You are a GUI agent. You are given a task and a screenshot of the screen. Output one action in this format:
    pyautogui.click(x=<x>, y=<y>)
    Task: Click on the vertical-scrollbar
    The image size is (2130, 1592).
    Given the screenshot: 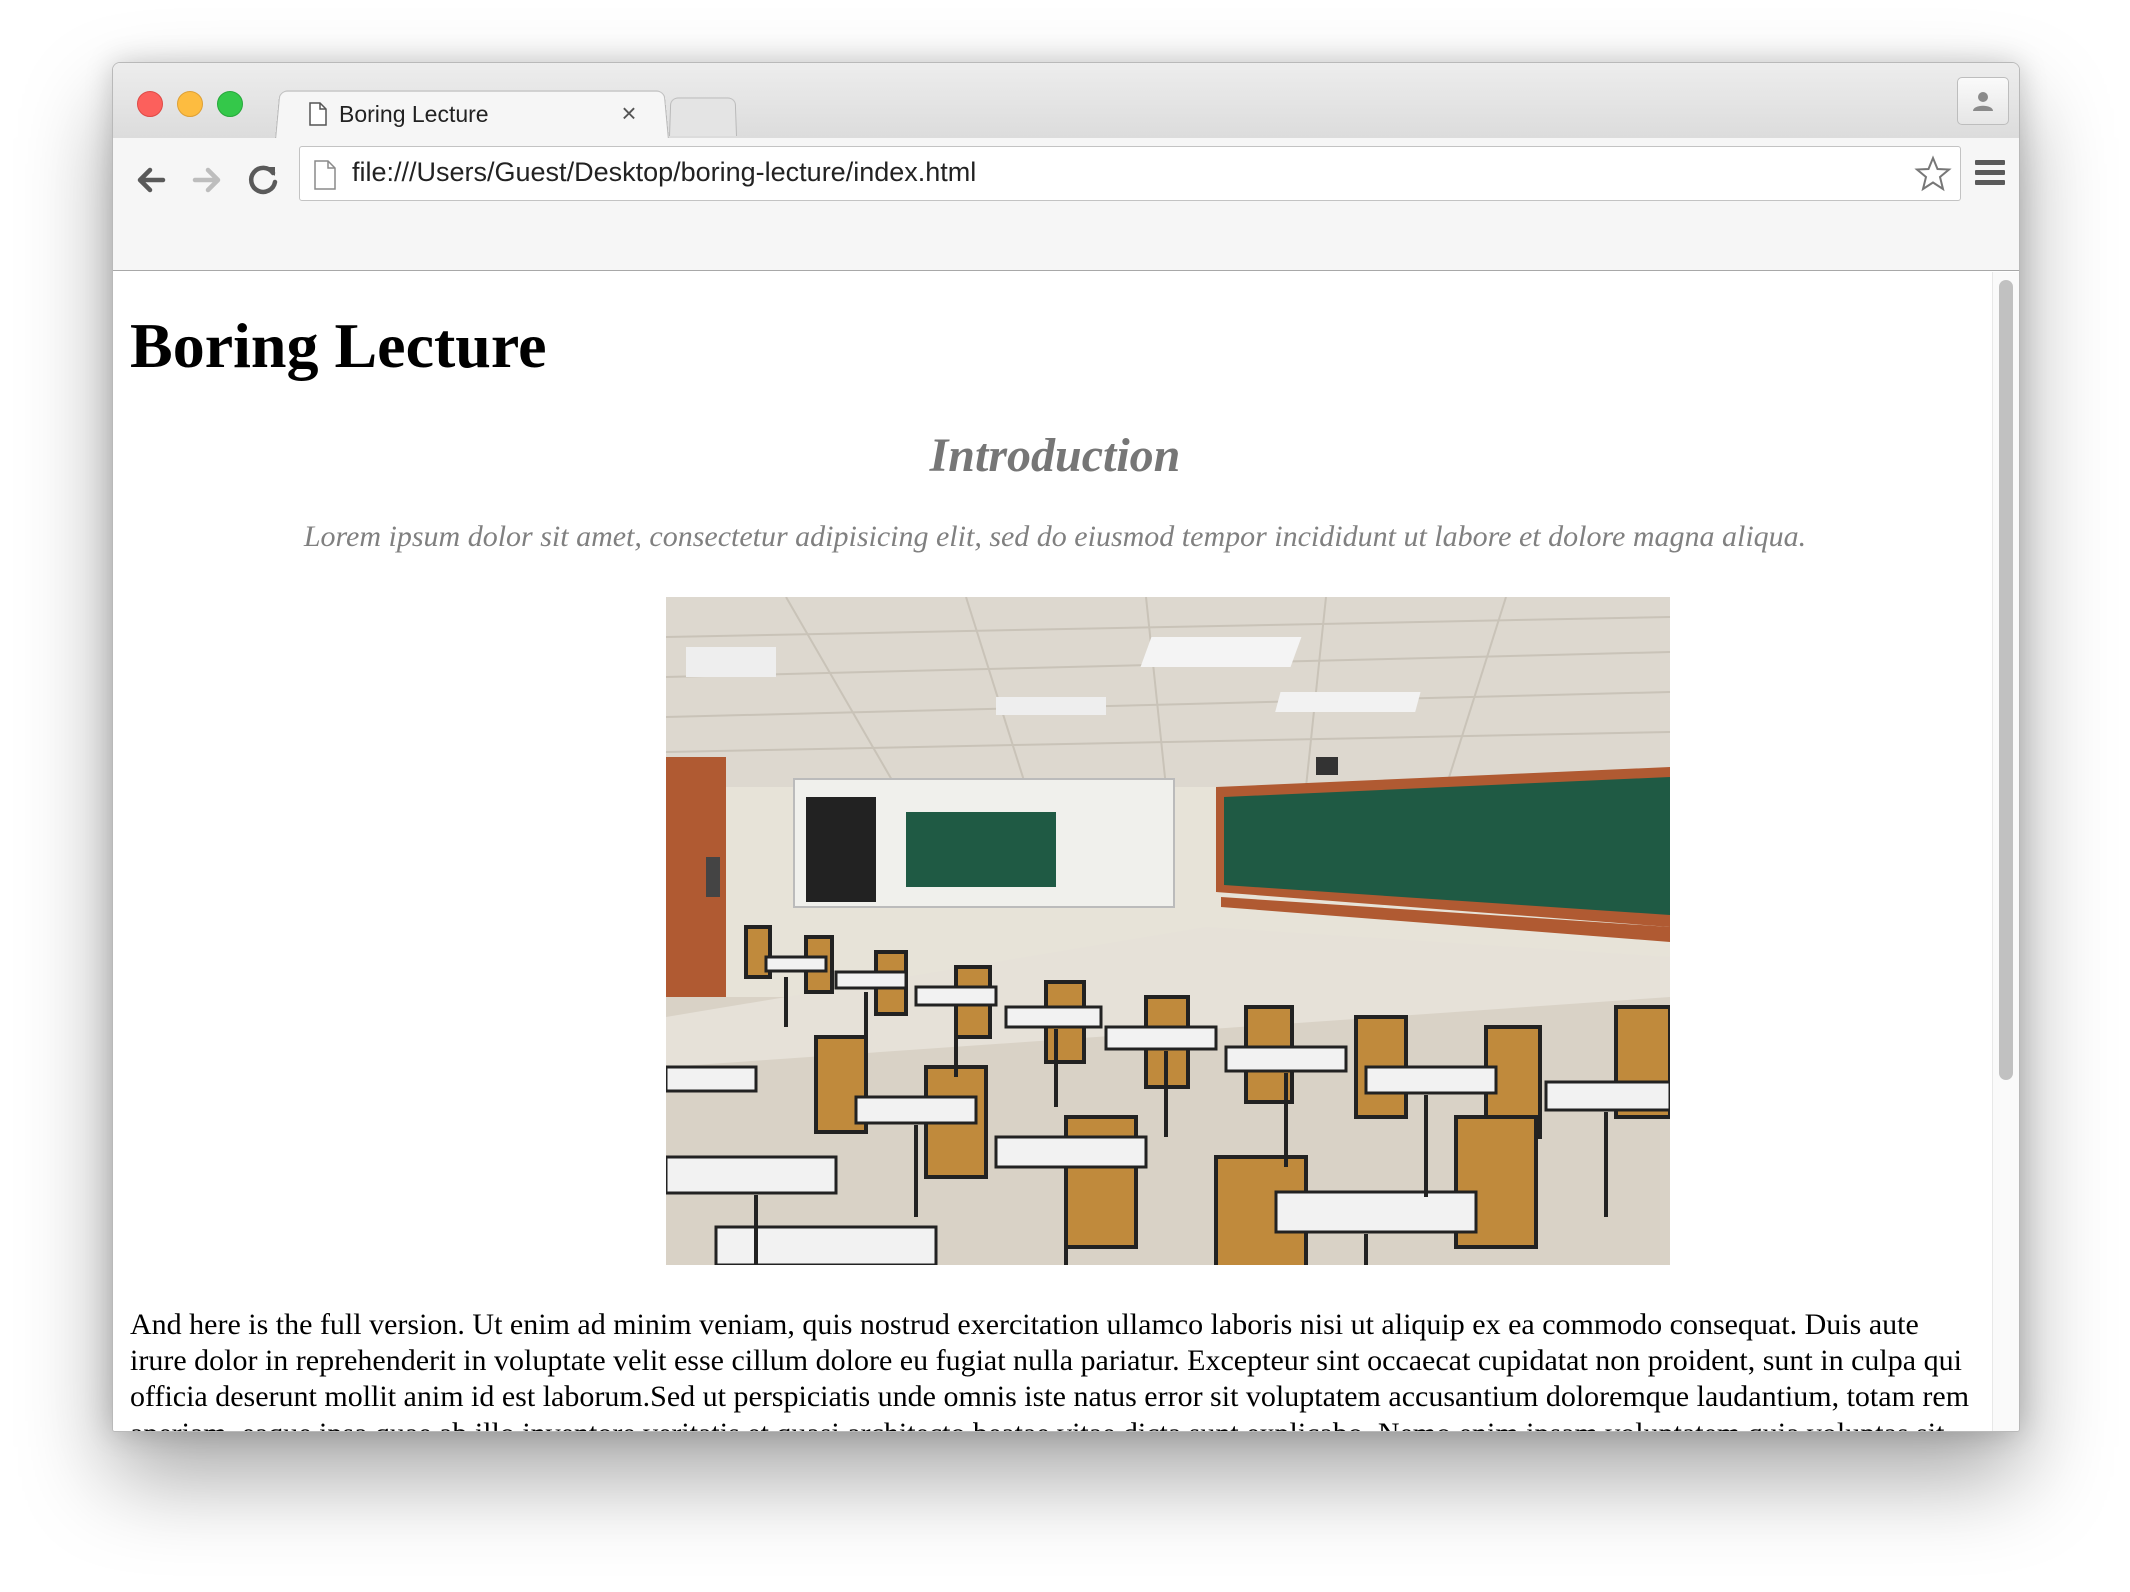 What is the action you would take?
    pyautogui.click(x=2005, y=851)
    